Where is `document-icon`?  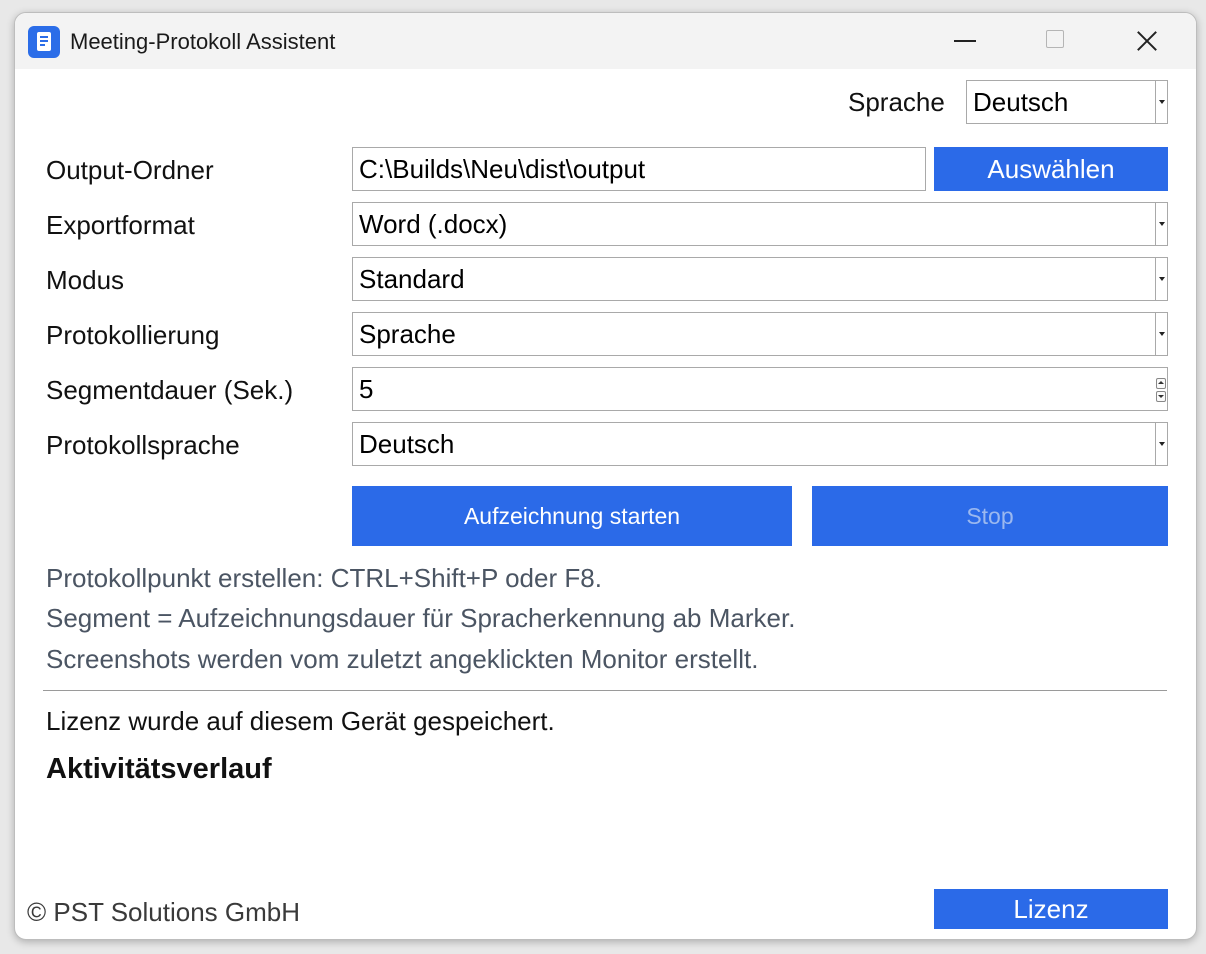
document-icon is located at coordinates (44, 42).